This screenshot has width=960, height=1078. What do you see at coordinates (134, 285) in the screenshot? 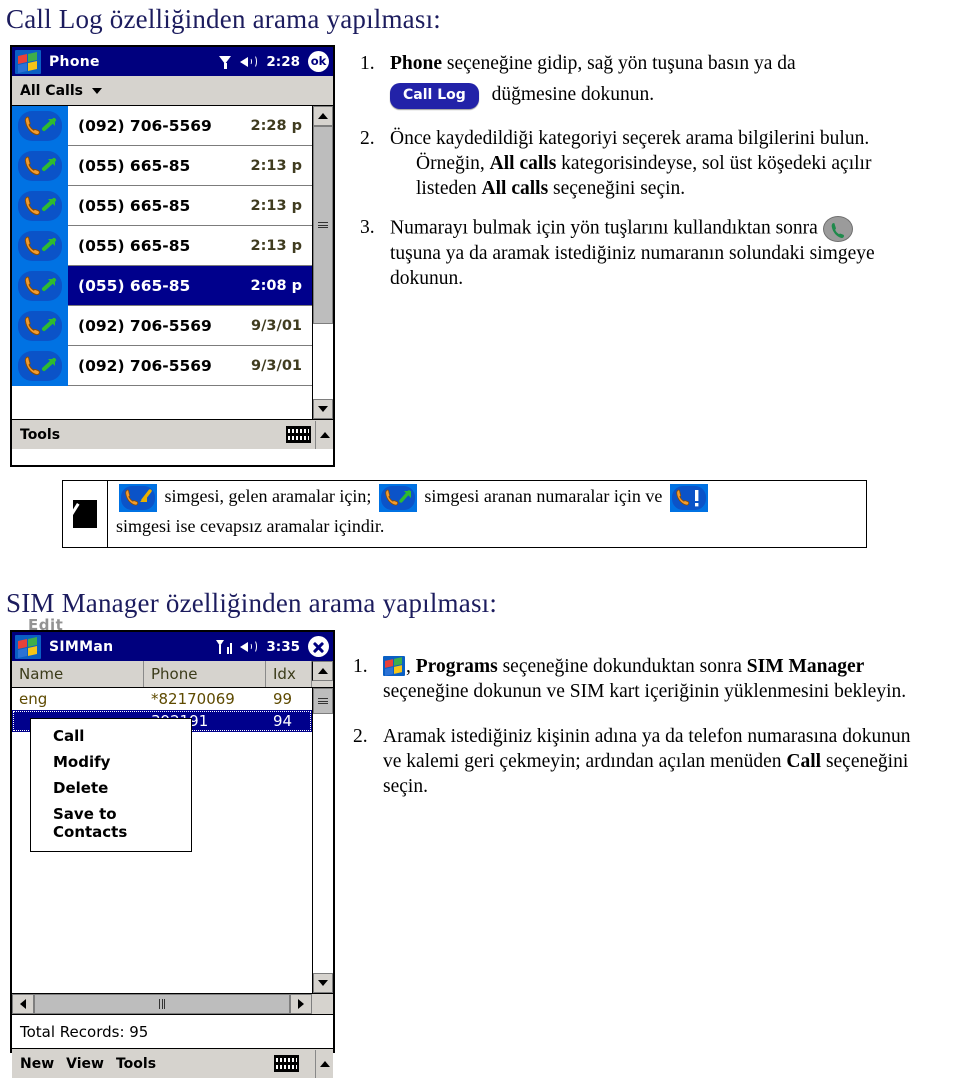
I see `call-number: (055) 665-85` at bounding box center [134, 285].